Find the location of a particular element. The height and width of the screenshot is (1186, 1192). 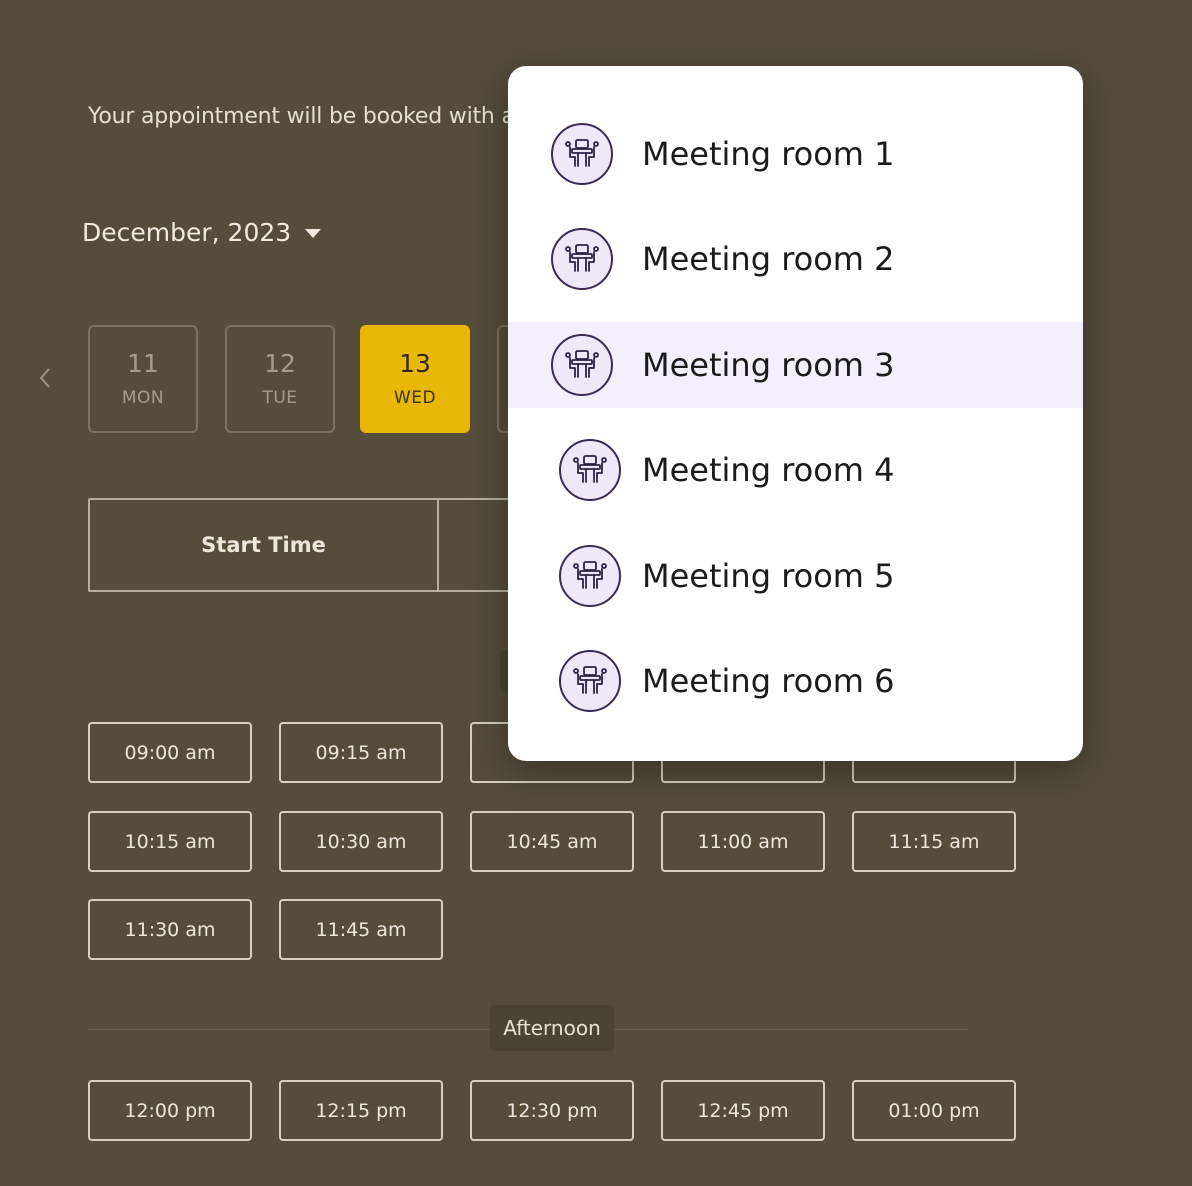

time-slot: 11:15 am is located at coordinates (934, 841).